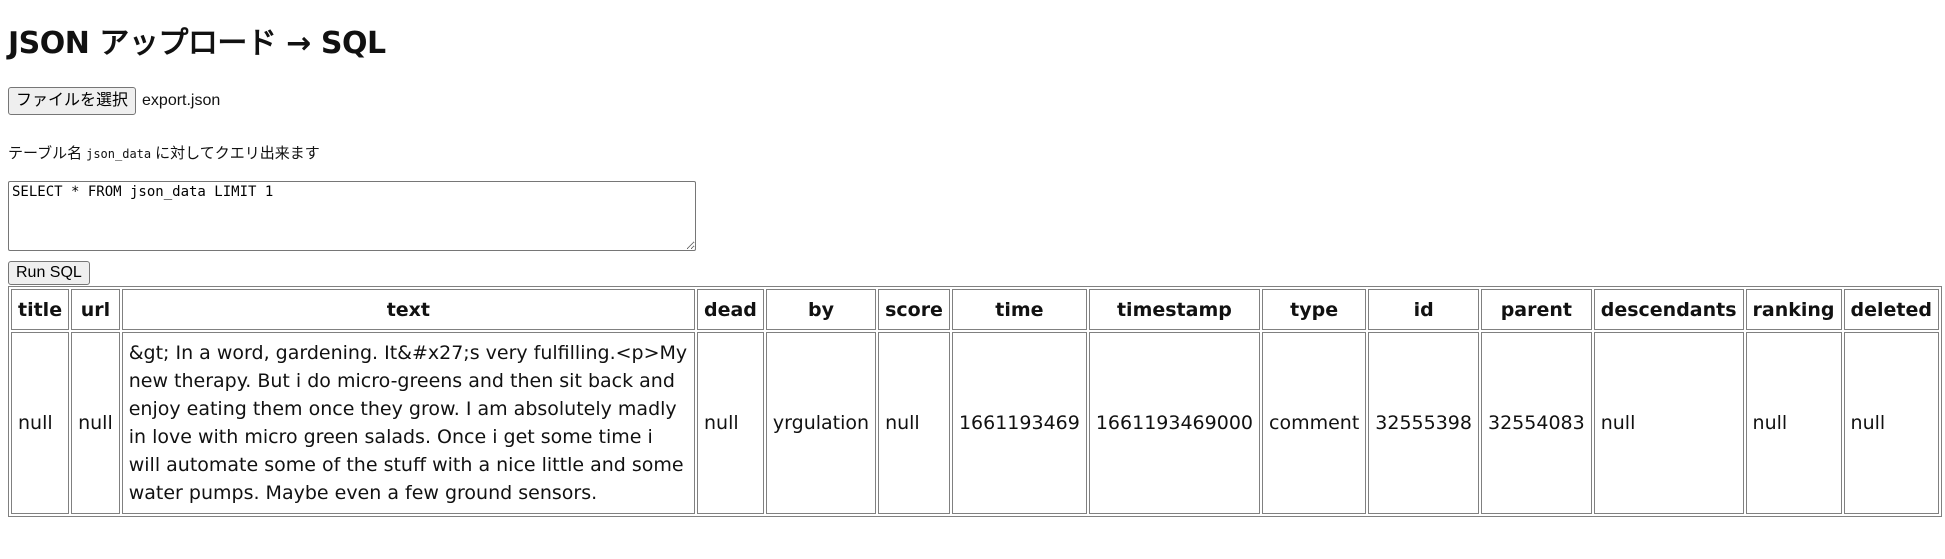 Image resolution: width=1945 pixels, height=559 pixels. I want to click on cell-url: null, so click(95, 423).